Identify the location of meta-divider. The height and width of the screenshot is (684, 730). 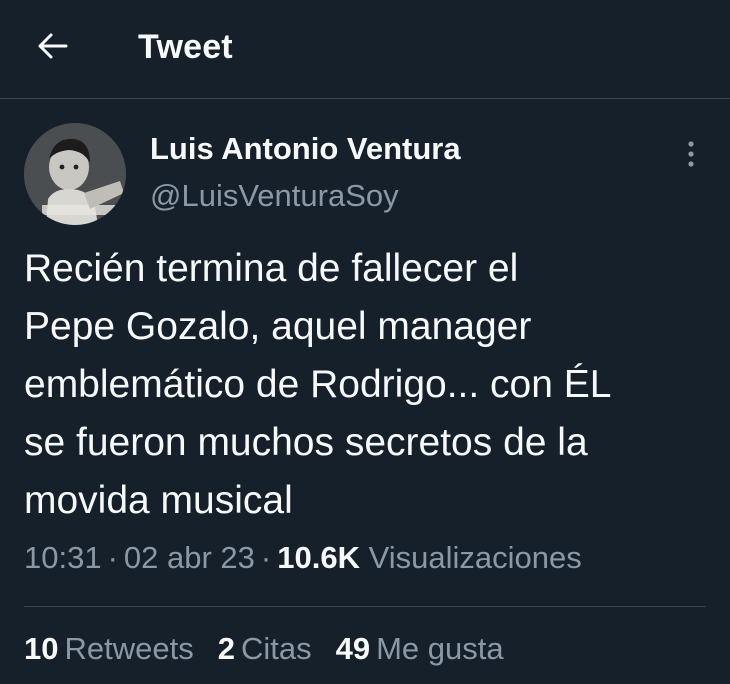
(365, 606).